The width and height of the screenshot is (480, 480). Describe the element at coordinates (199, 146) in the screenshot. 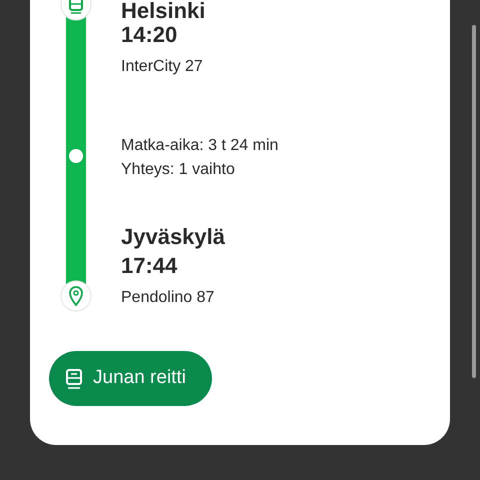

I see `travel-time: Matka-aika: 3 t 24 min` at that location.